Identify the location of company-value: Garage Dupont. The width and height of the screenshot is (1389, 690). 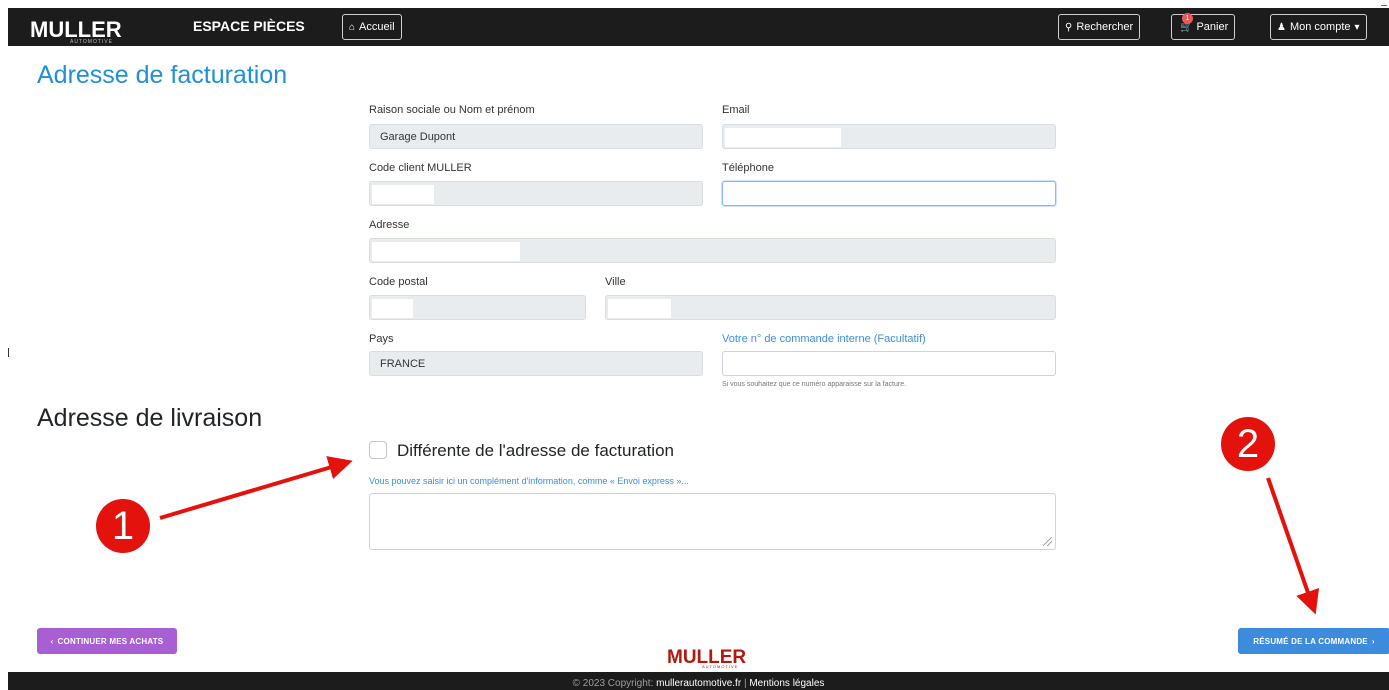
(418, 137).